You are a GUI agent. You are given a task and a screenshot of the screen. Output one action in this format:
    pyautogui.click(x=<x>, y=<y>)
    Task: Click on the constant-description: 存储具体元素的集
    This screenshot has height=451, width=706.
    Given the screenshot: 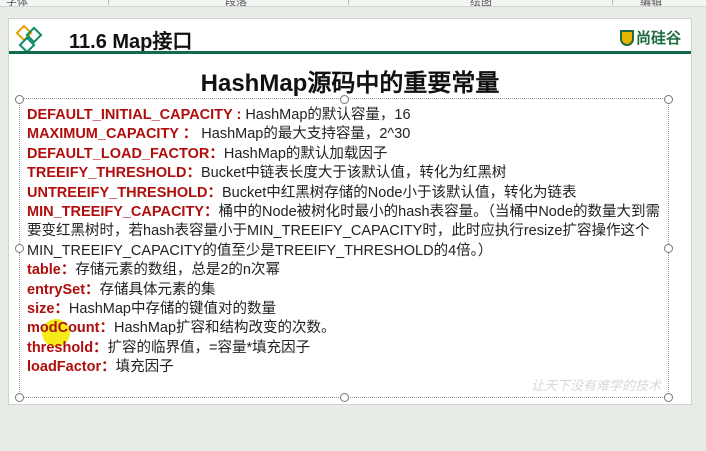 What is the action you would take?
    pyautogui.click(x=157, y=289)
    